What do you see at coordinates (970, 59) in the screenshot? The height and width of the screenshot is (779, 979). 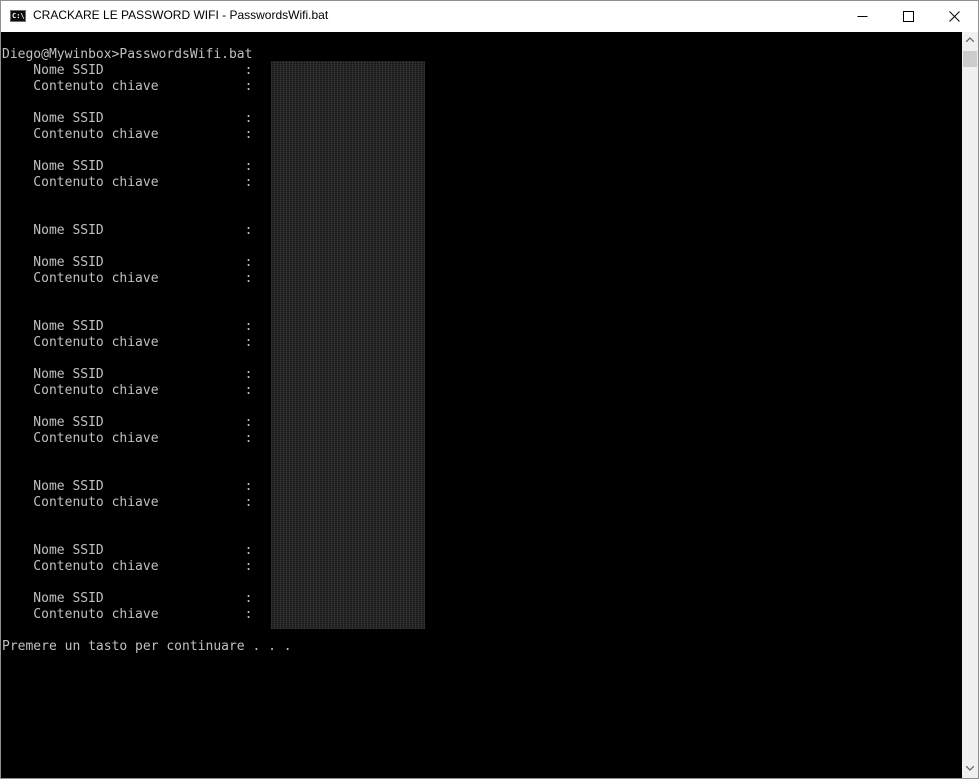 I see `scrollbar-thumb` at bounding box center [970, 59].